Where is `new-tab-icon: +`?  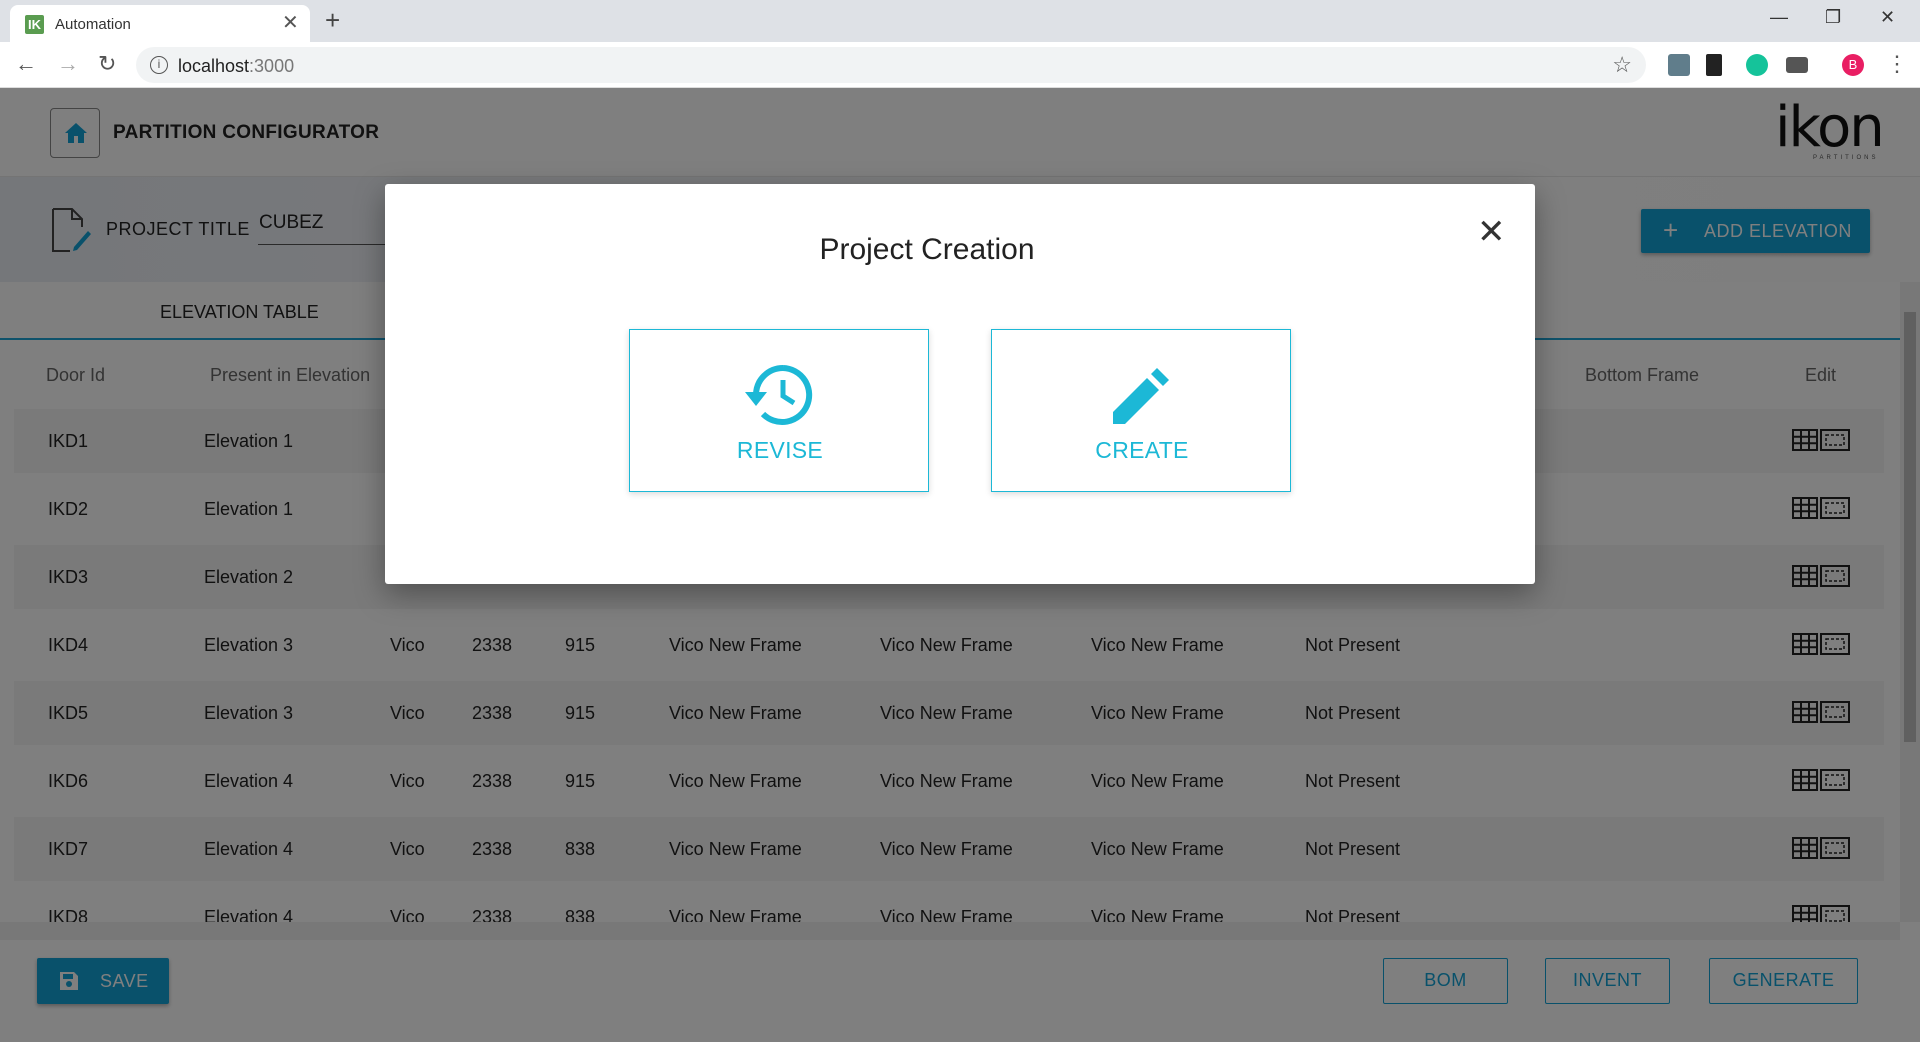
new-tab-icon: + is located at coordinates (332, 20).